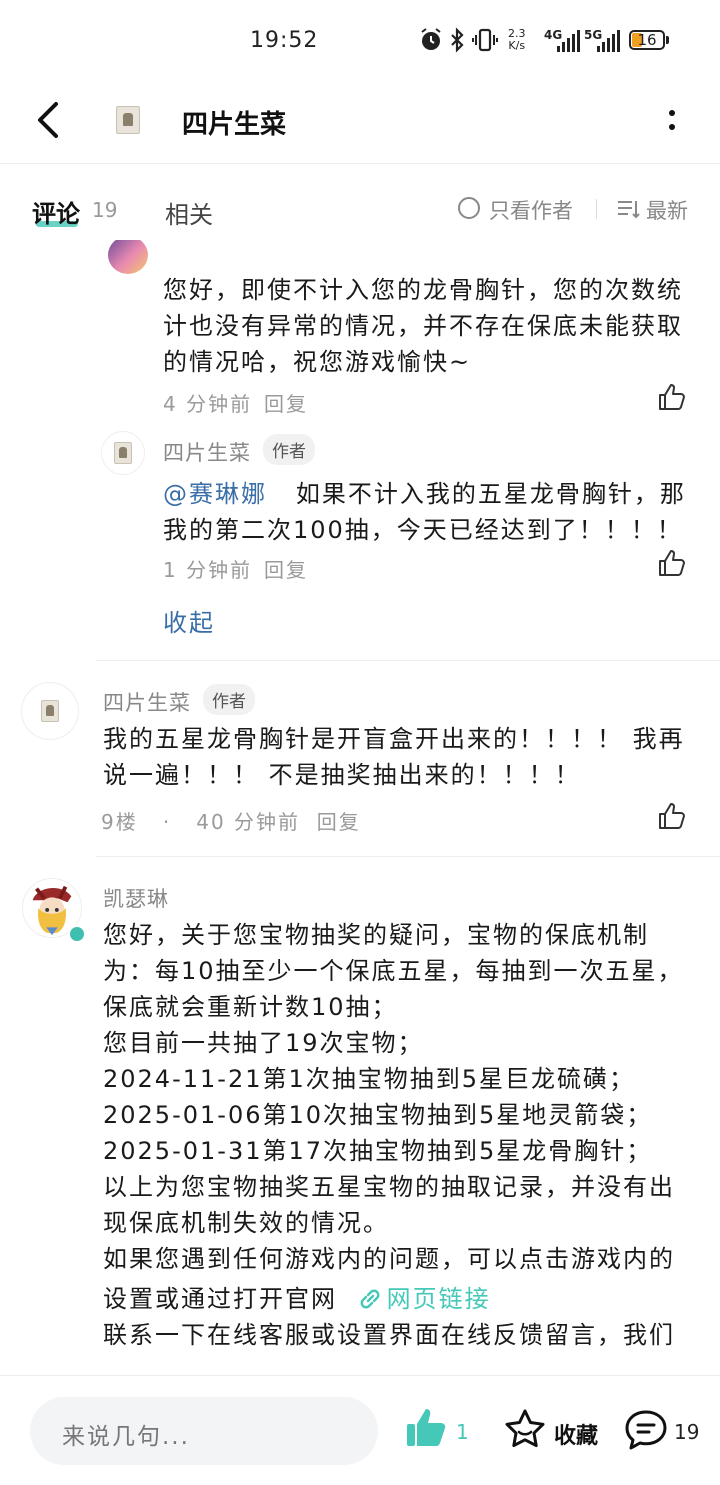 Image resolution: width=720 pixels, height=1485 pixels. What do you see at coordinates (687, 1432) in the screenshot?
I see `comment-count: 19` at bounding box center [687, 1432].